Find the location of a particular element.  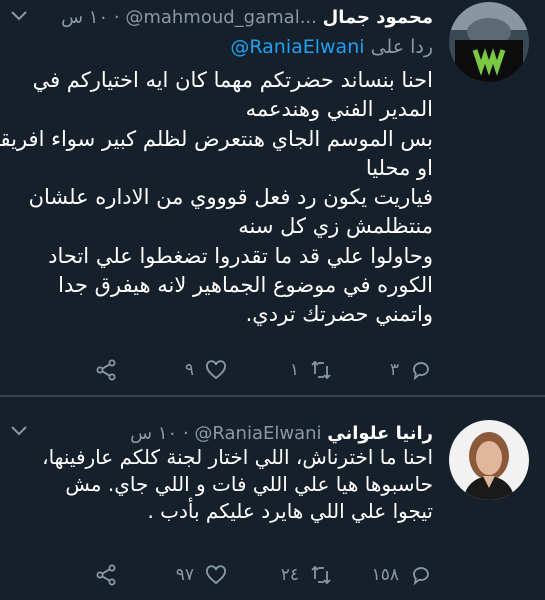

retweet-count: ١ is located at coordinates (294, 370).